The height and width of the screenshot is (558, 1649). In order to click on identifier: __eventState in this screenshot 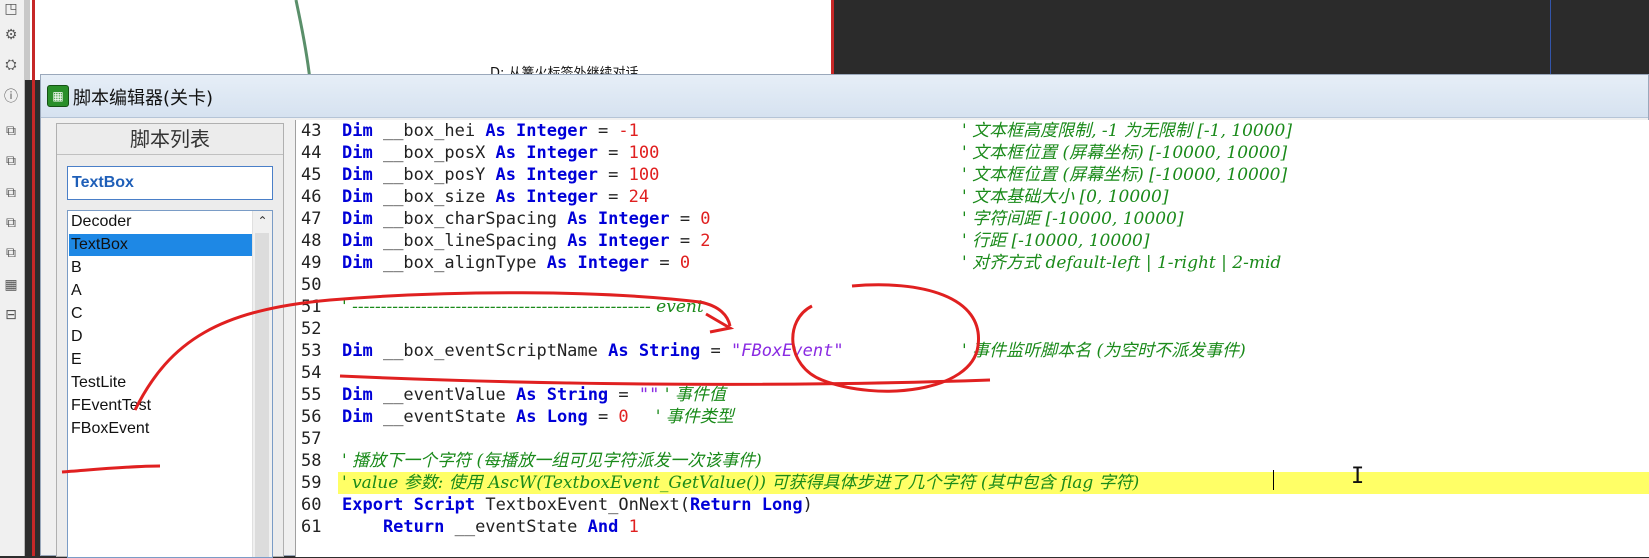, I will do `click(444, 417)`.